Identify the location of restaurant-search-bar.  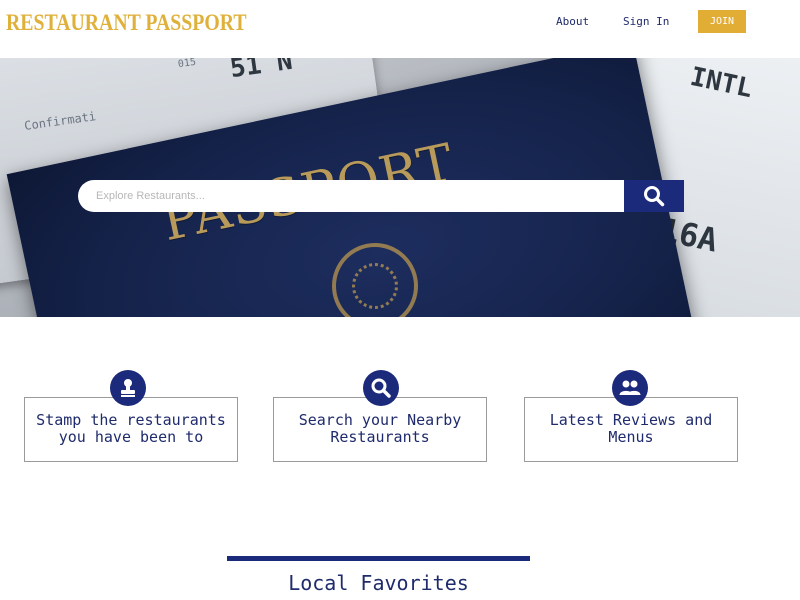
(381, 196).